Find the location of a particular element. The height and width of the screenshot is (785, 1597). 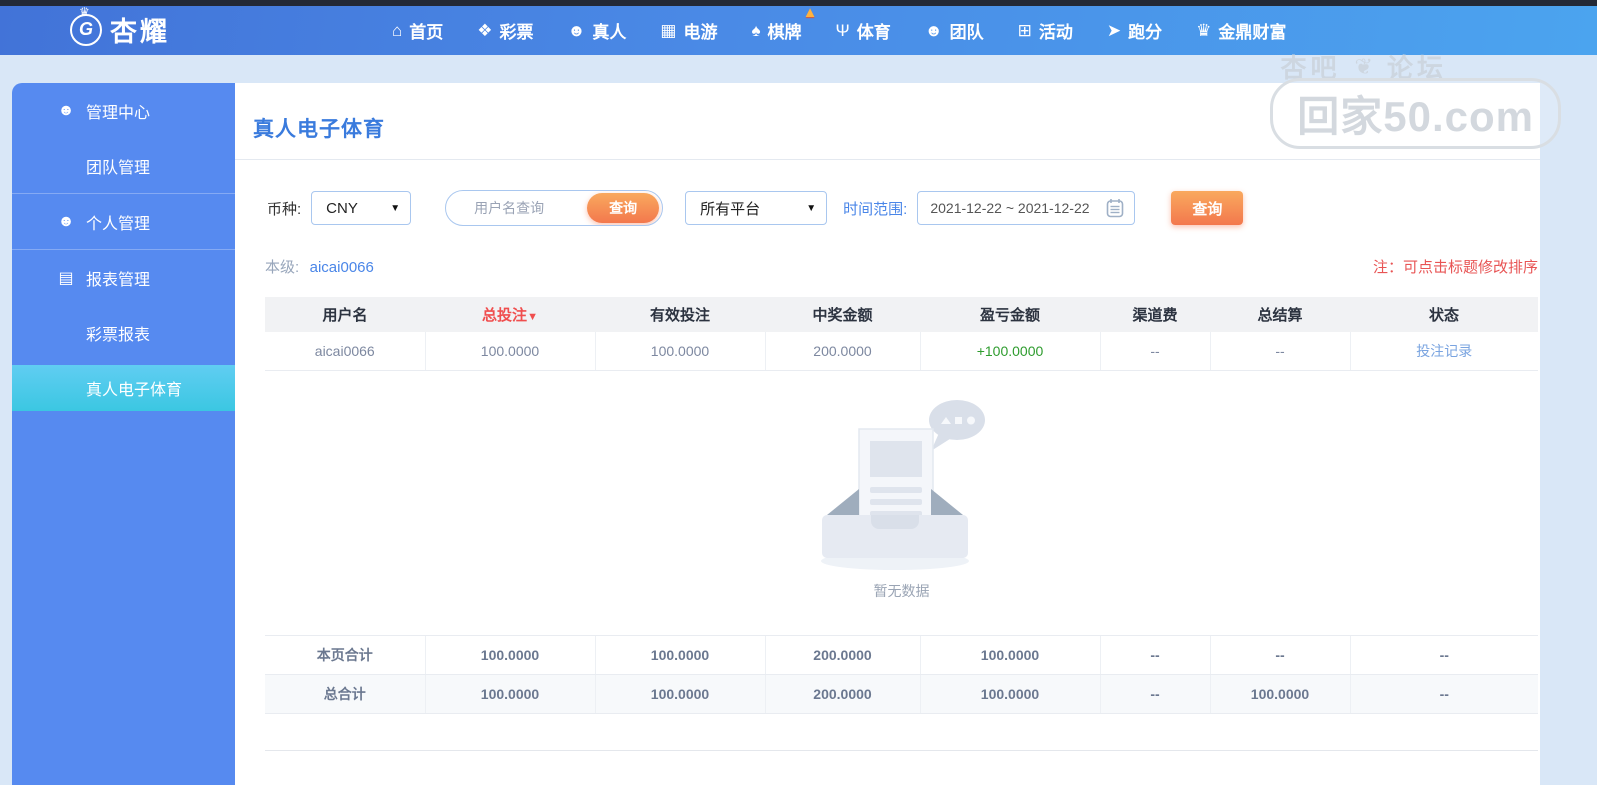

cell-settlement: -- is located at coordinates (1279, 351).